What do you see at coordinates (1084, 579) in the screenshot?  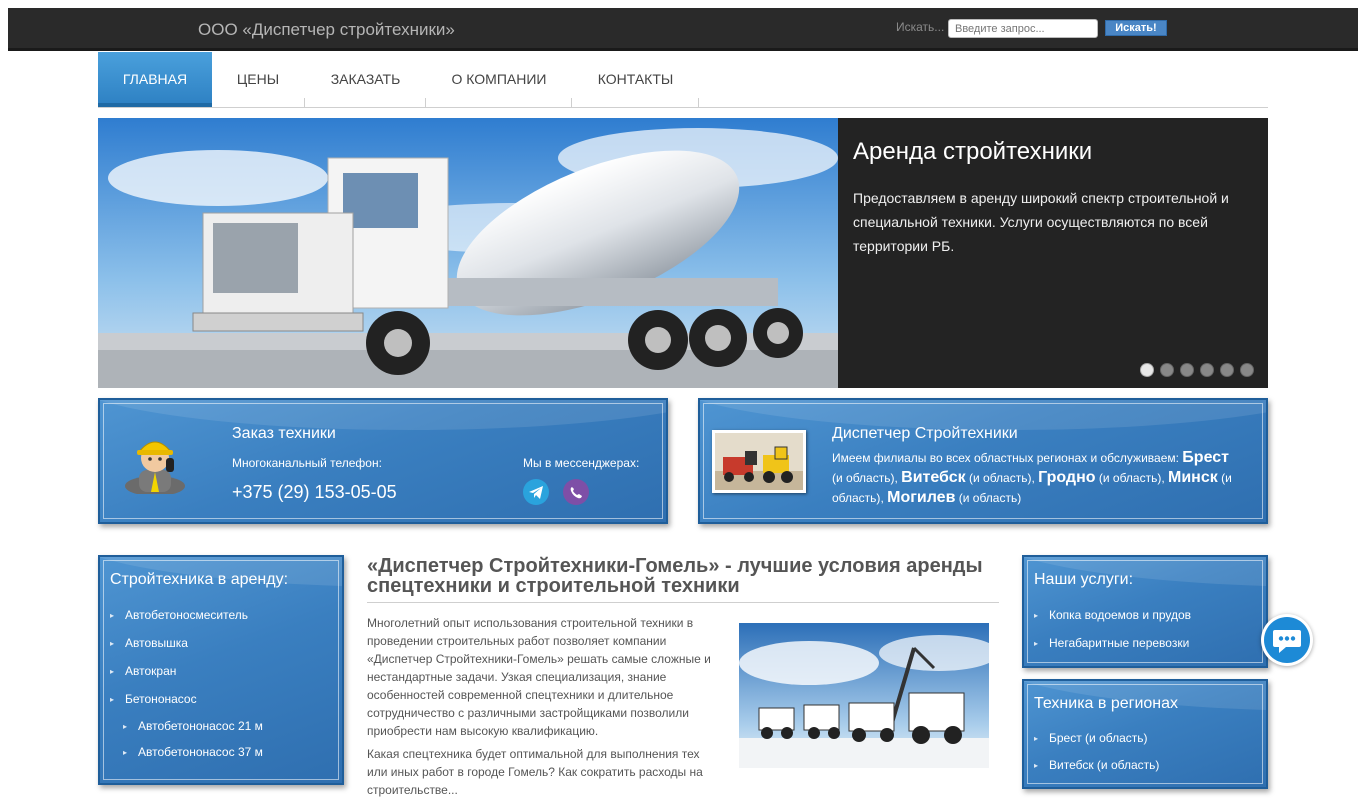 I see `services-sidebar-title: Наши услуги:` at bounding box center [1084, 579].